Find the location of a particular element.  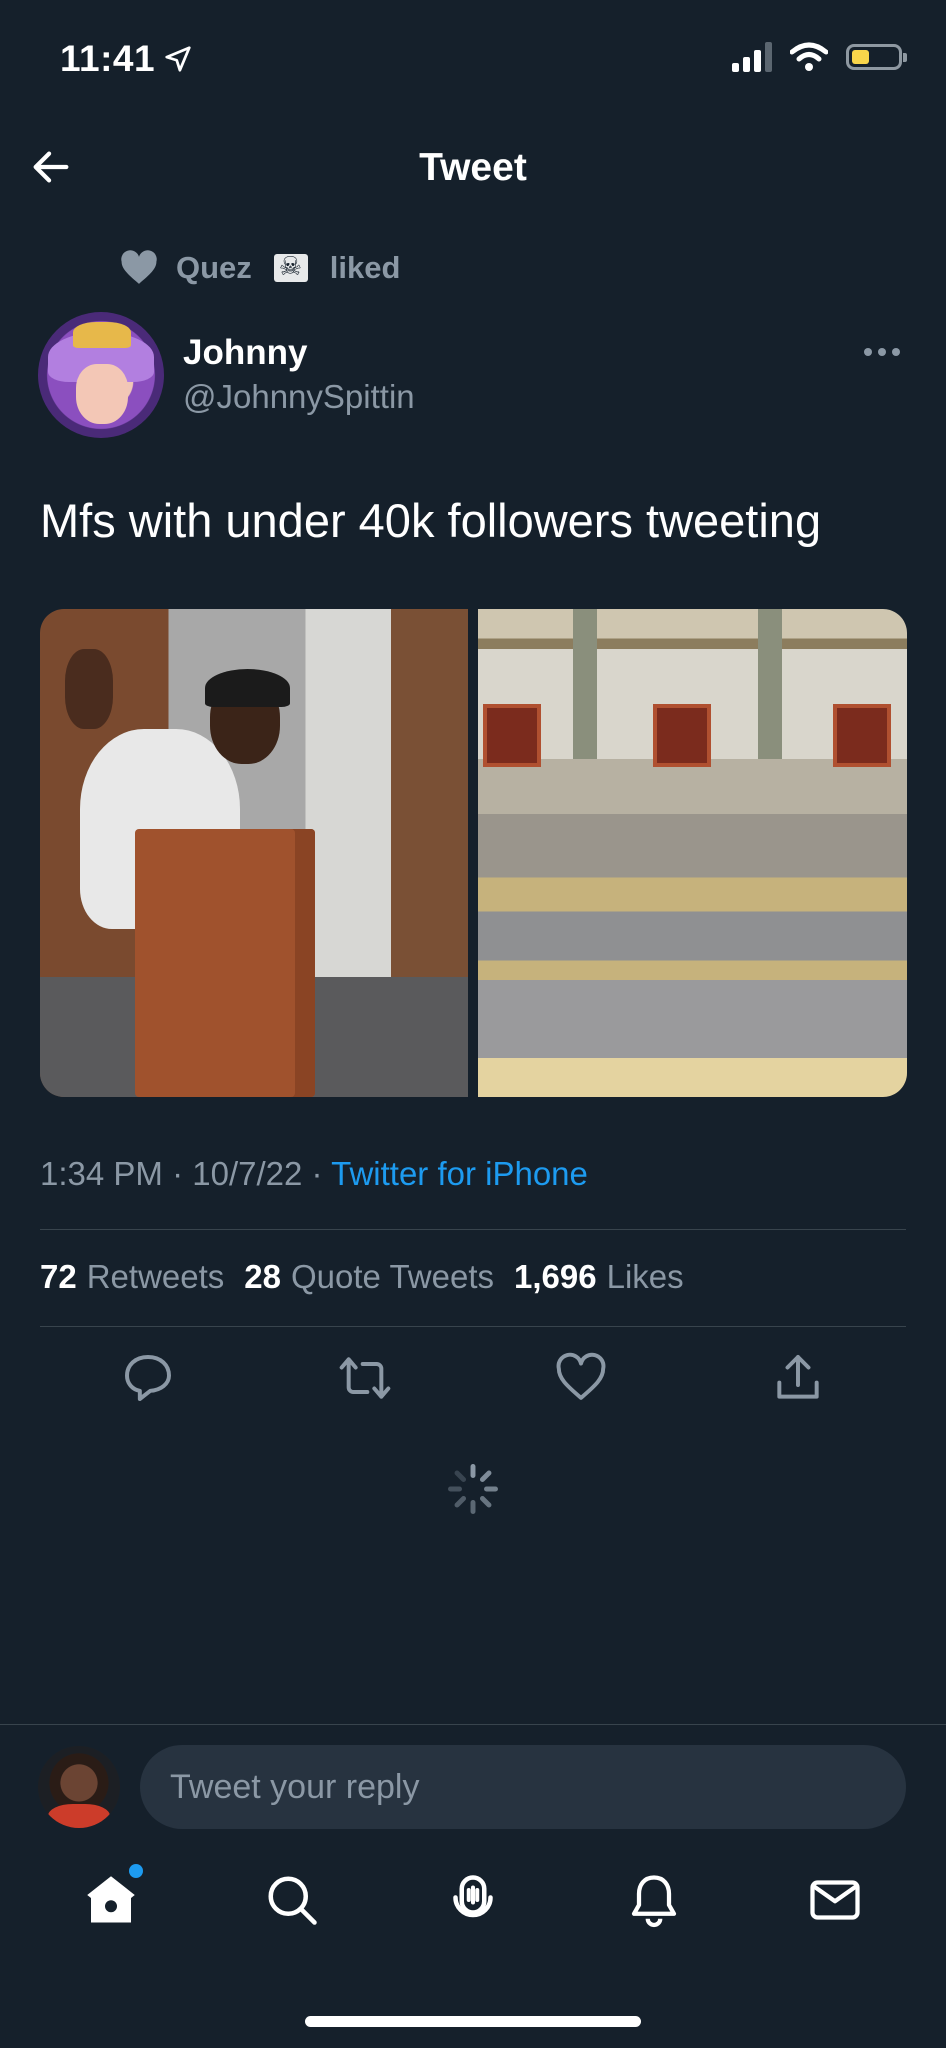

clock-text: 11:41 is located at coordinates (108, 58).